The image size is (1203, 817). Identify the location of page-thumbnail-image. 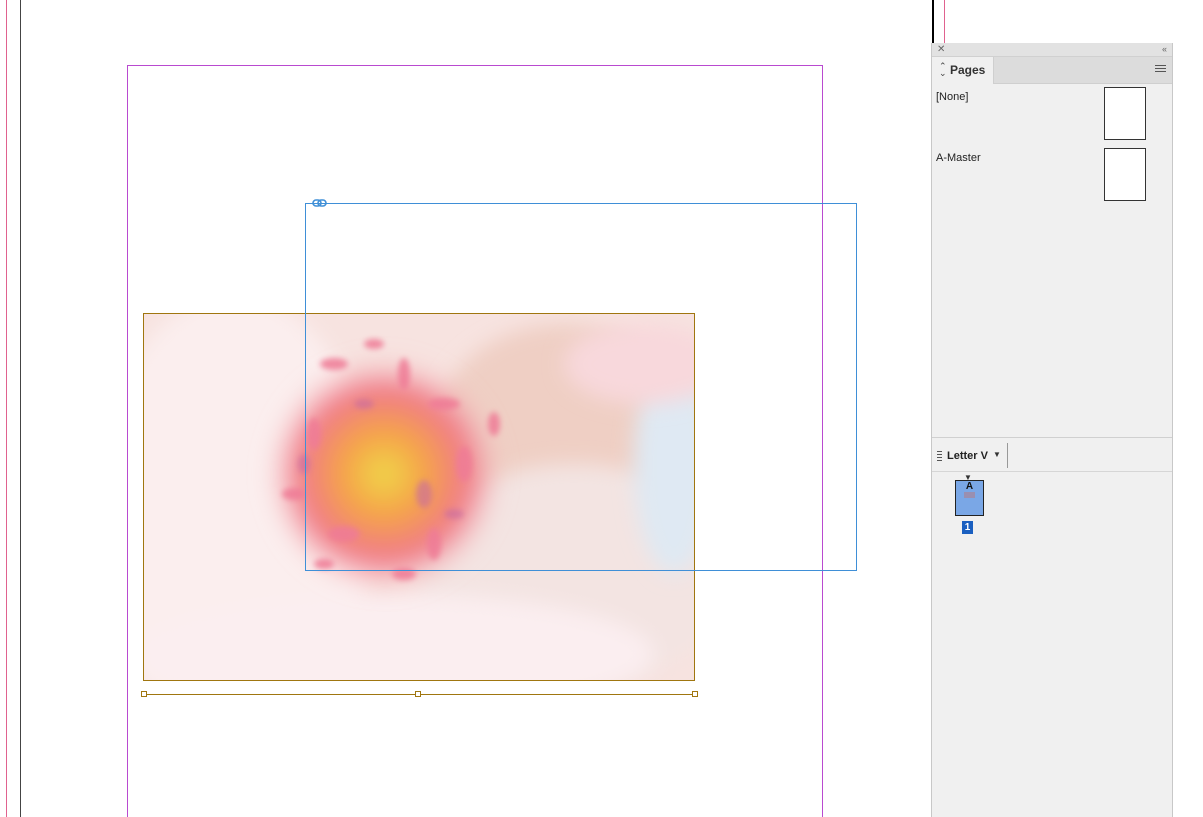
(969, 495).